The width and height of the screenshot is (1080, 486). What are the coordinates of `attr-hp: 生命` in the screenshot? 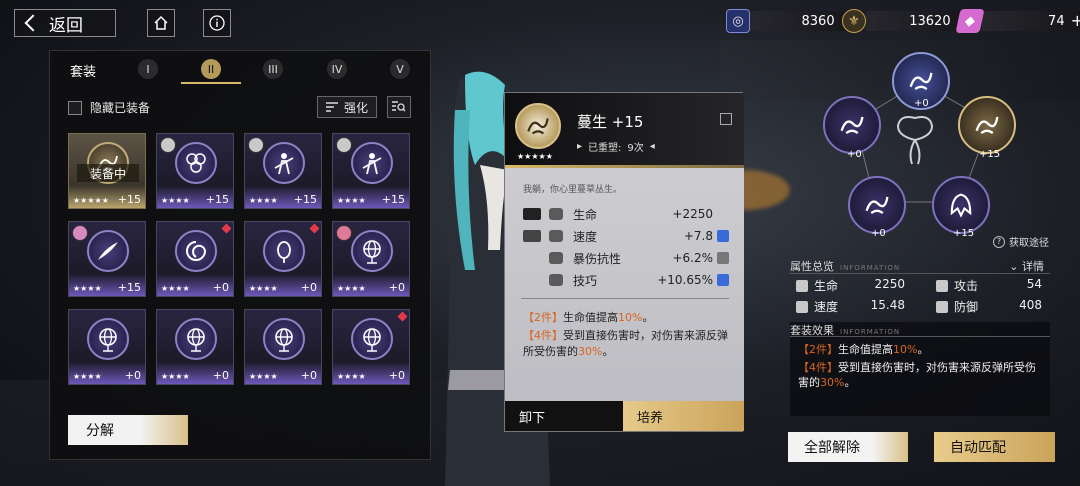 It's located at (817, 285).